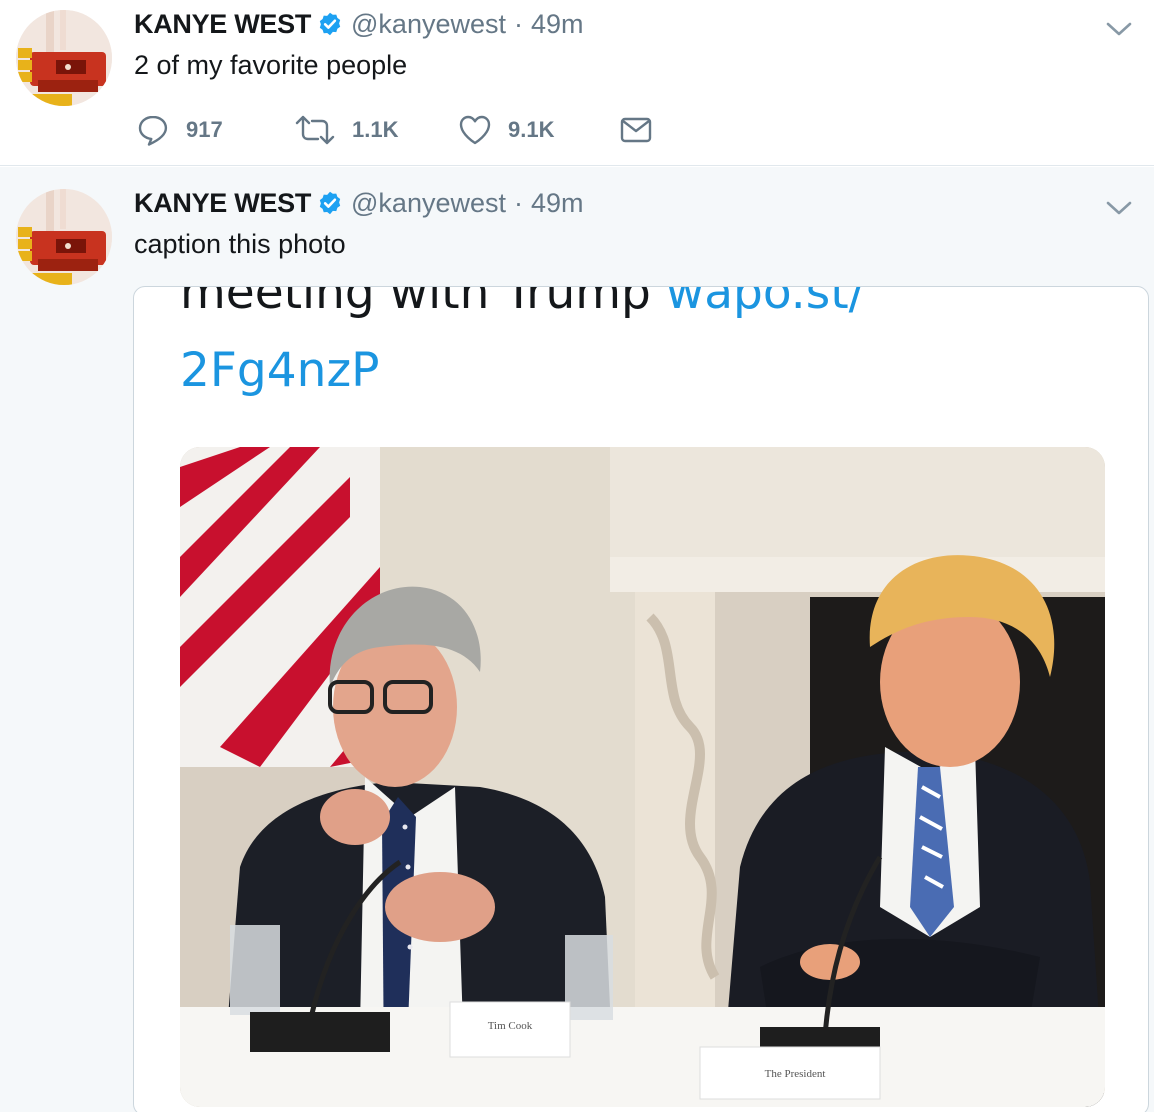 This screenshot has width=1154, height=1112. What do you see at coordinates (153, 130) in the screenshot?
I see `reply-icon` at bounding box center [153, 130].